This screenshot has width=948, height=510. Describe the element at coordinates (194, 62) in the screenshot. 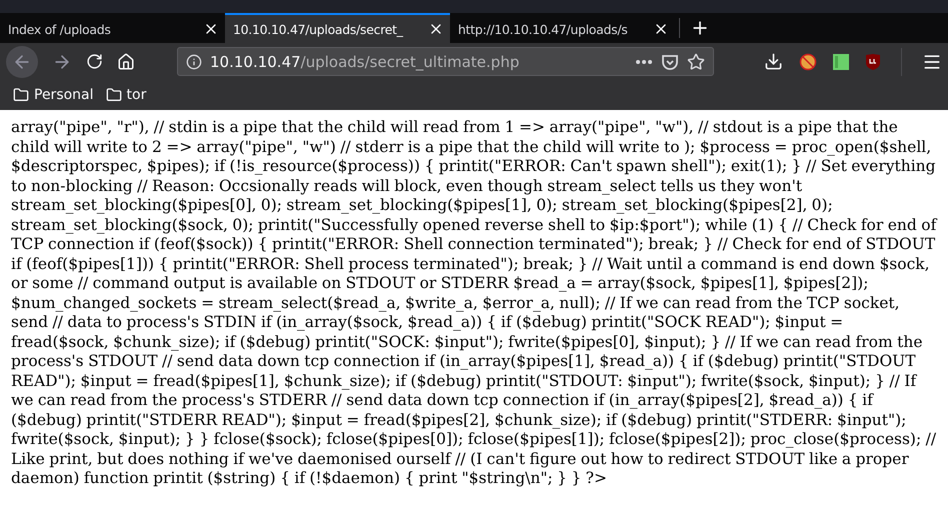

I see `info-icon` at that location.